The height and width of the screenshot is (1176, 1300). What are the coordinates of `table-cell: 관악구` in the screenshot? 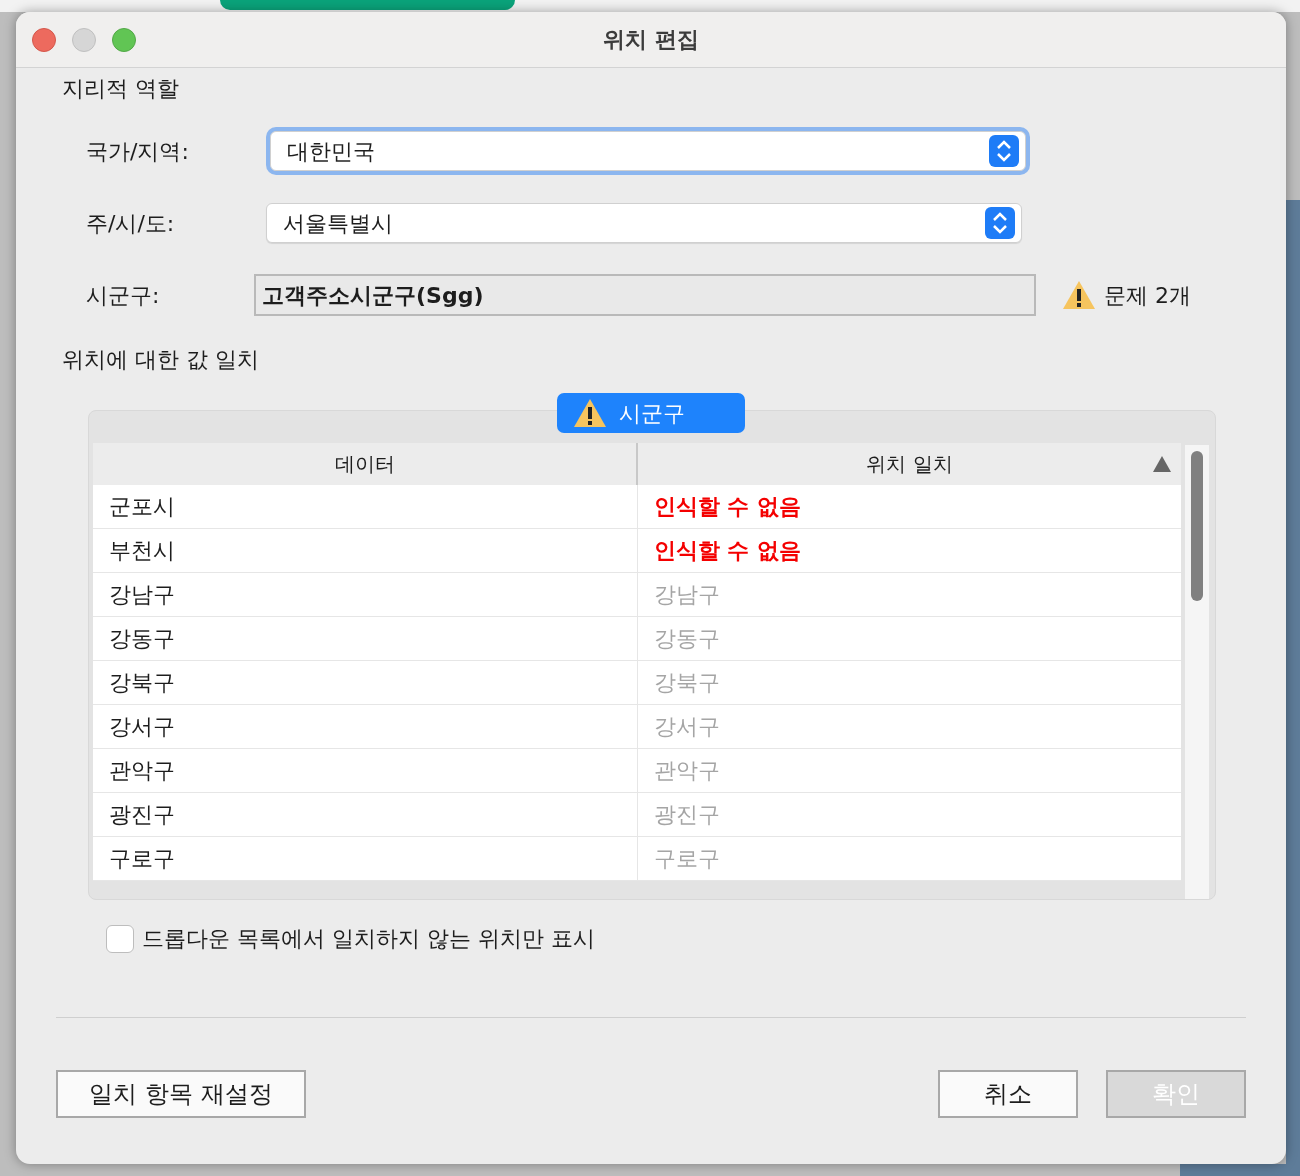 It's located at (908, 770).